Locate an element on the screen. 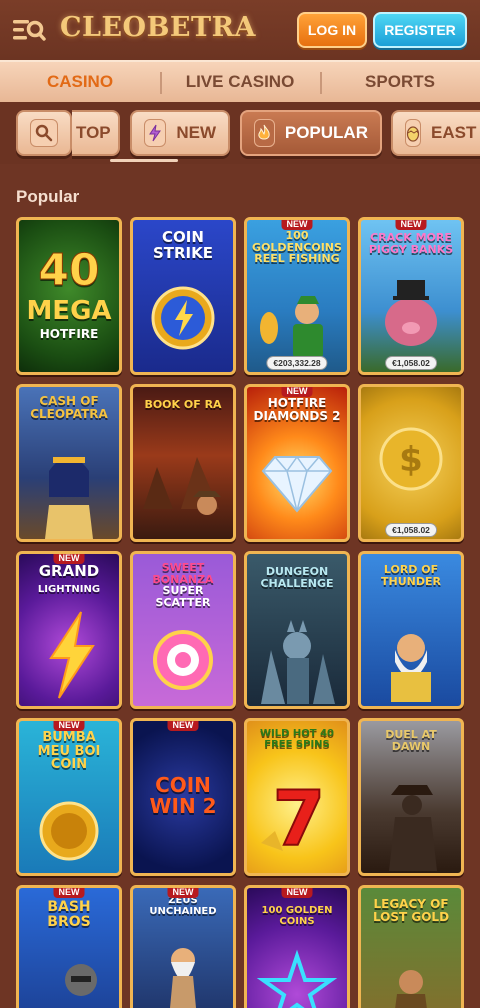 The width and height of the screenshot is (480, 1008). game-tile: NEW HOTFIRE DIAMONDS 2 is located at coordinates (297, 463).